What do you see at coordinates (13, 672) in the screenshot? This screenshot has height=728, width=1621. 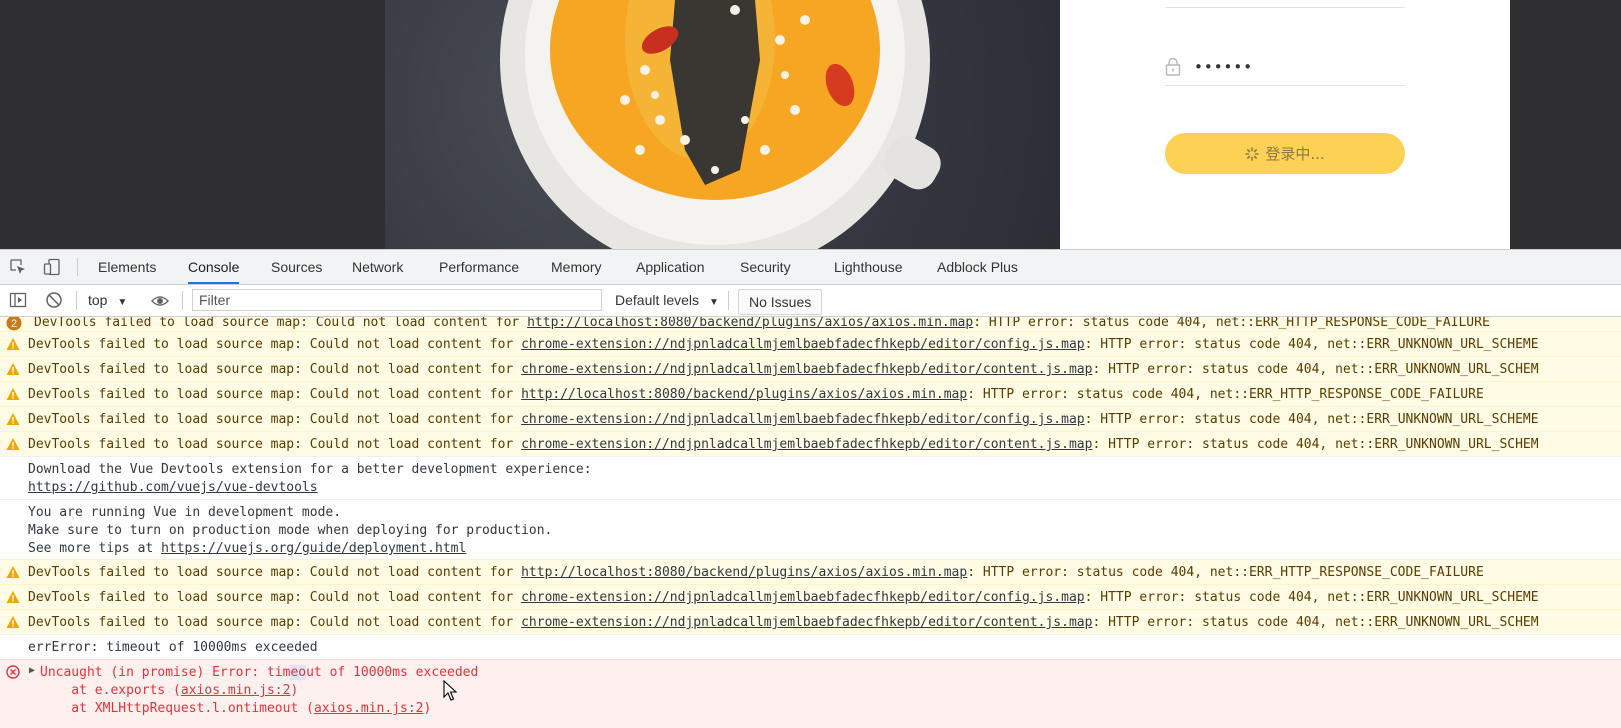 I see `error-icon` at bounding box center [13, 672].